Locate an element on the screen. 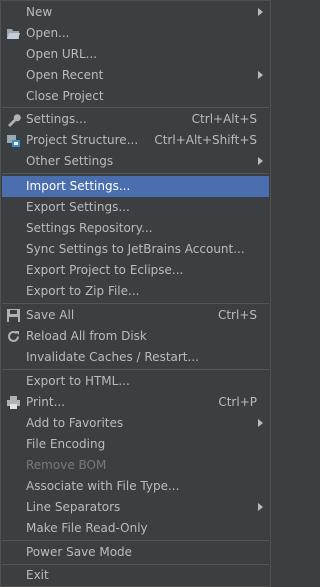  menu-item-other-settings: Other Settings is located at coordinates (135, 161).